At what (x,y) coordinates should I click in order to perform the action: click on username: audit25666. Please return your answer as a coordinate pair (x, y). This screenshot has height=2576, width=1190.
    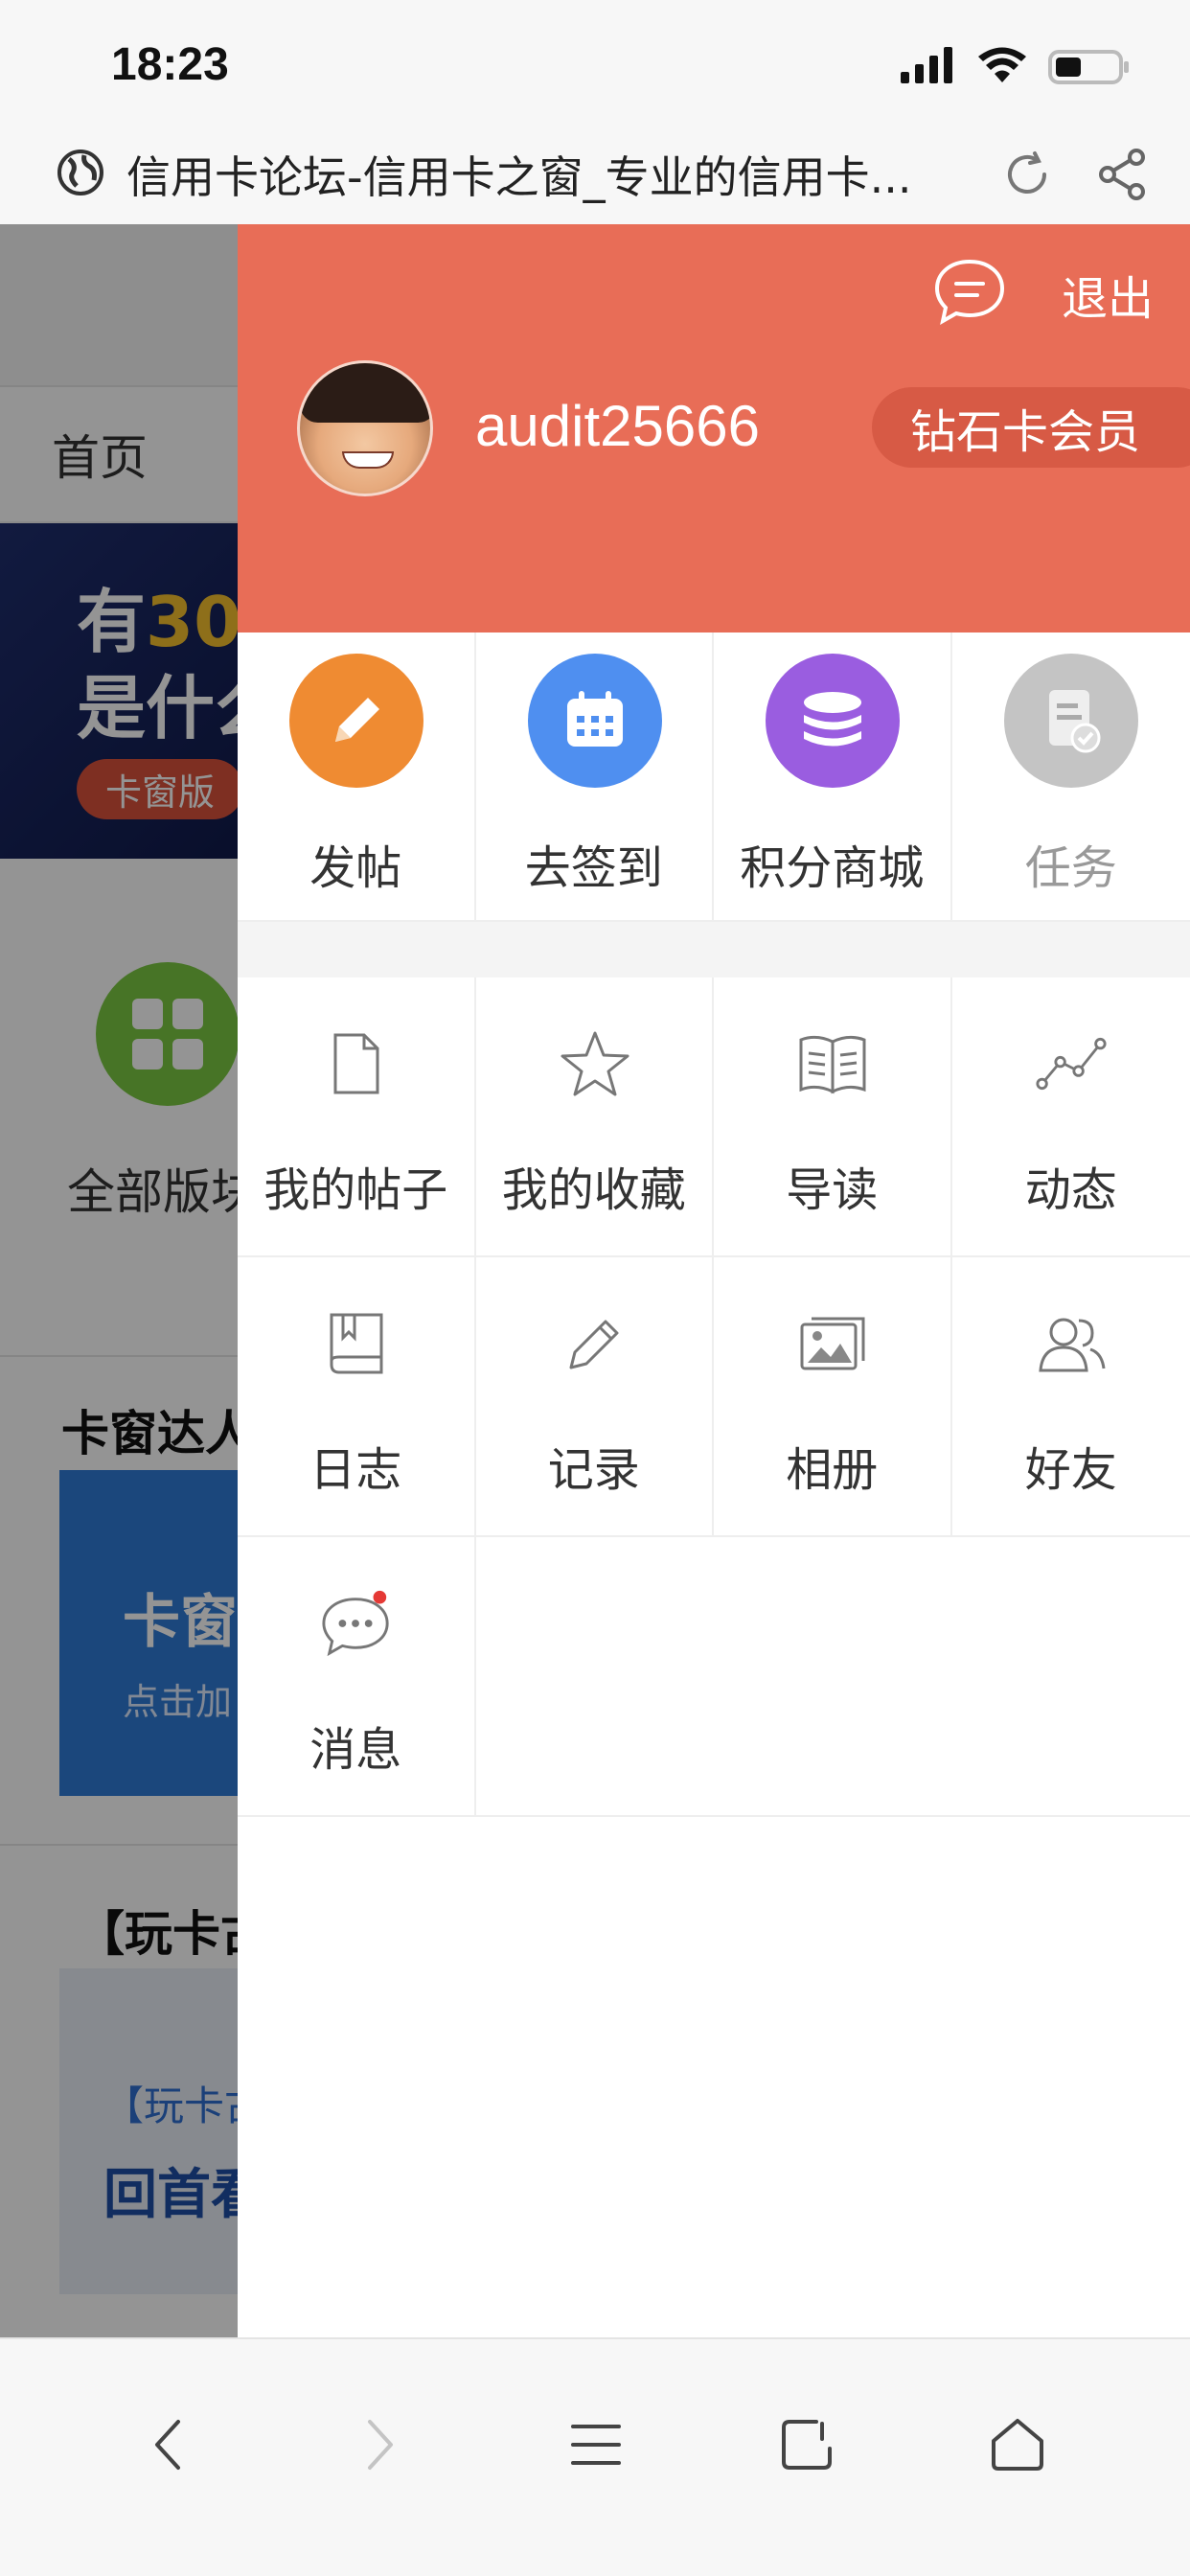
    Looking at the image, I should click on (618, 426).